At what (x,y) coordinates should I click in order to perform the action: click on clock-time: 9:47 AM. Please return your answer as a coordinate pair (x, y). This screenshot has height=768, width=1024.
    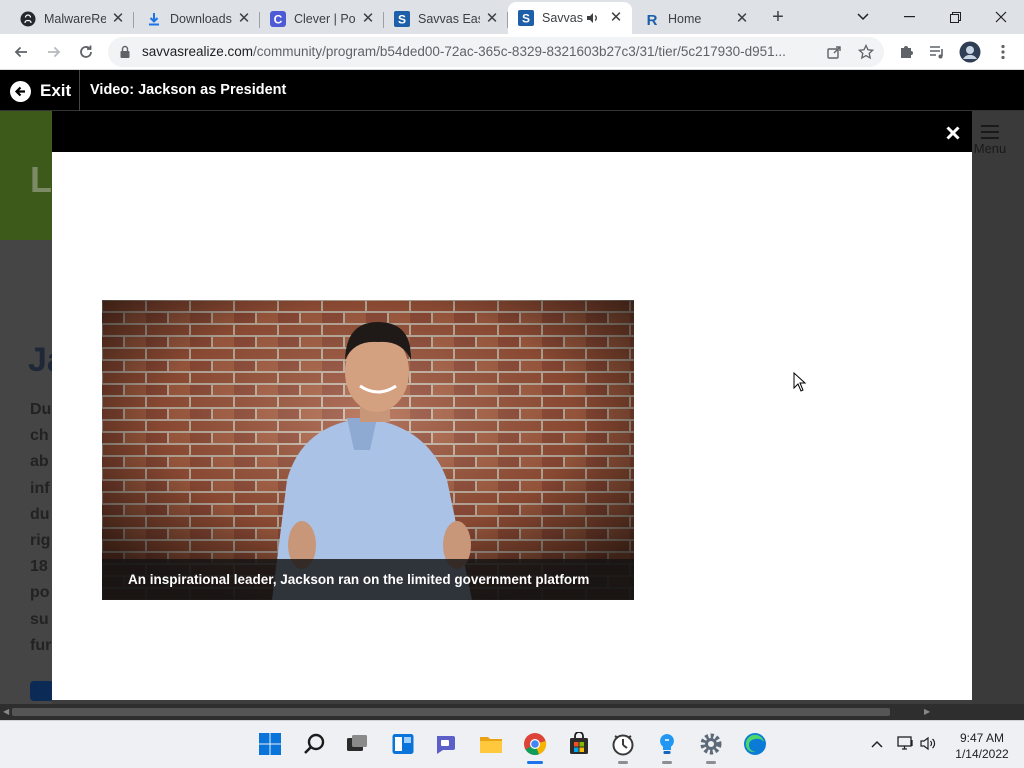
    Looking at the image, I should click on (982, 738).